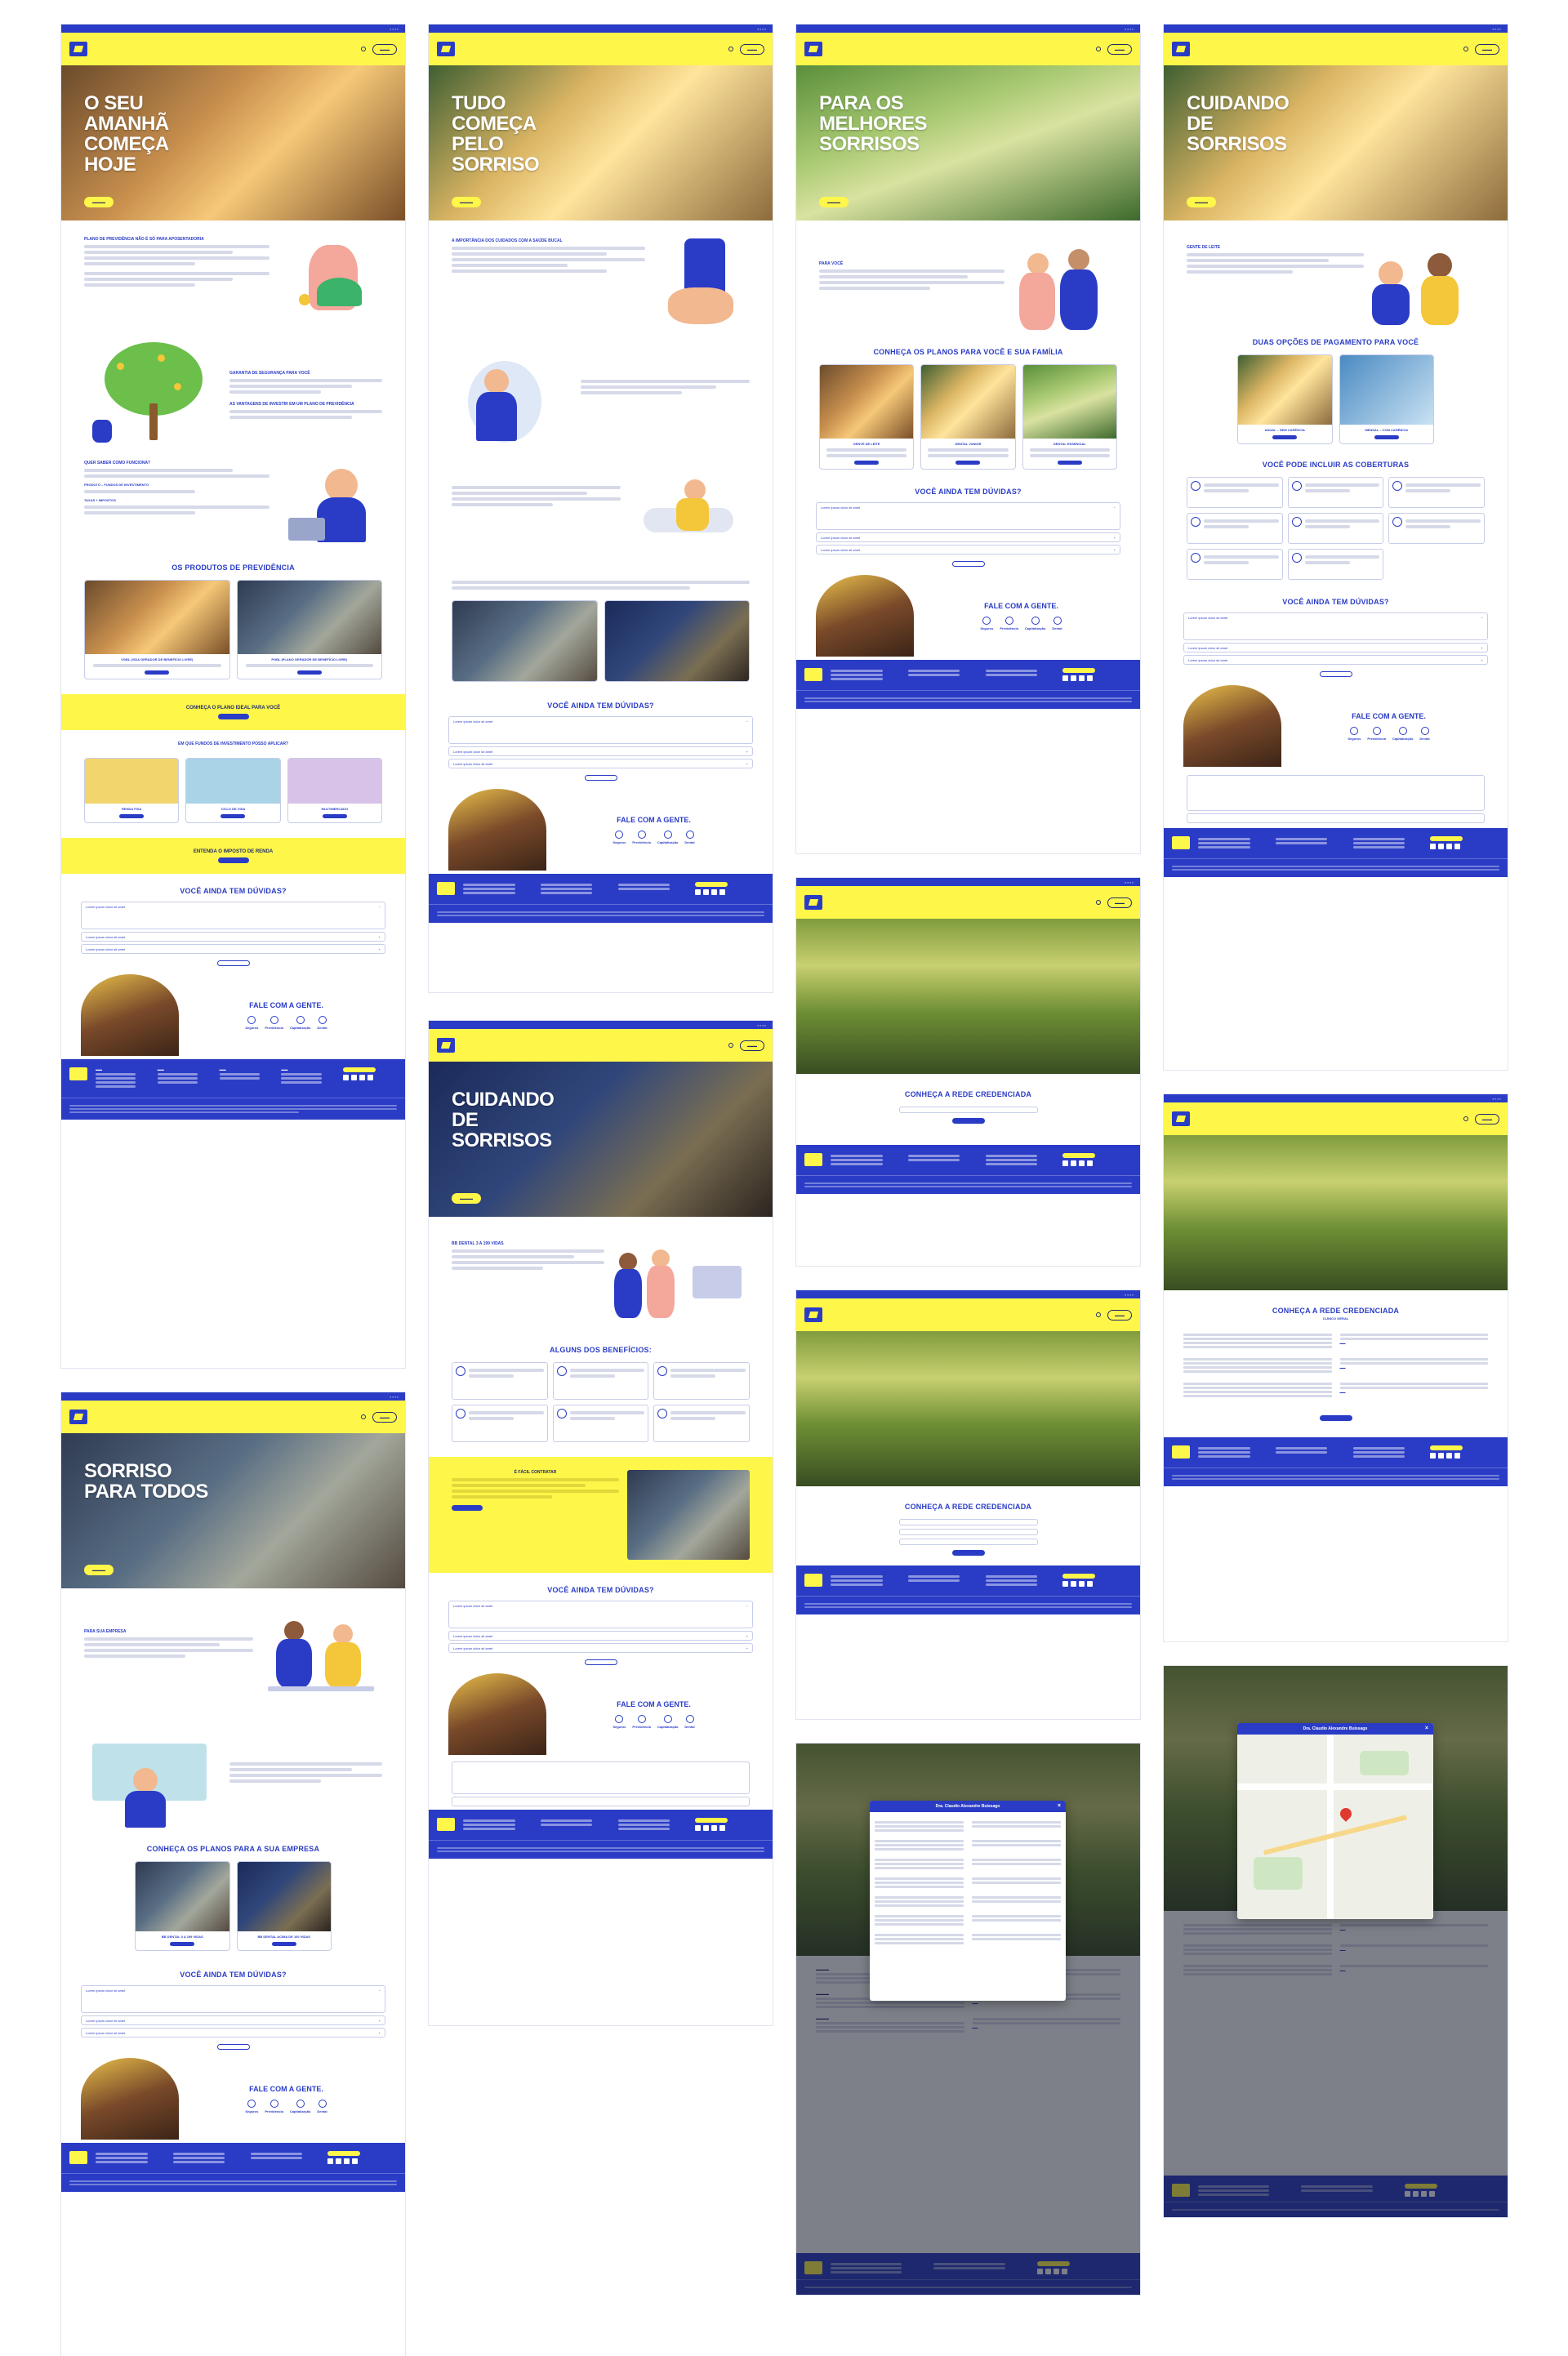 The height and width of the screenshot is (2356, 1568). What do you see at coordinates (233, 791) in the screenshot?
I see `fund-card-ciclo-de-vida: CICLO DE VIDA` at bounding box center [233, 791].